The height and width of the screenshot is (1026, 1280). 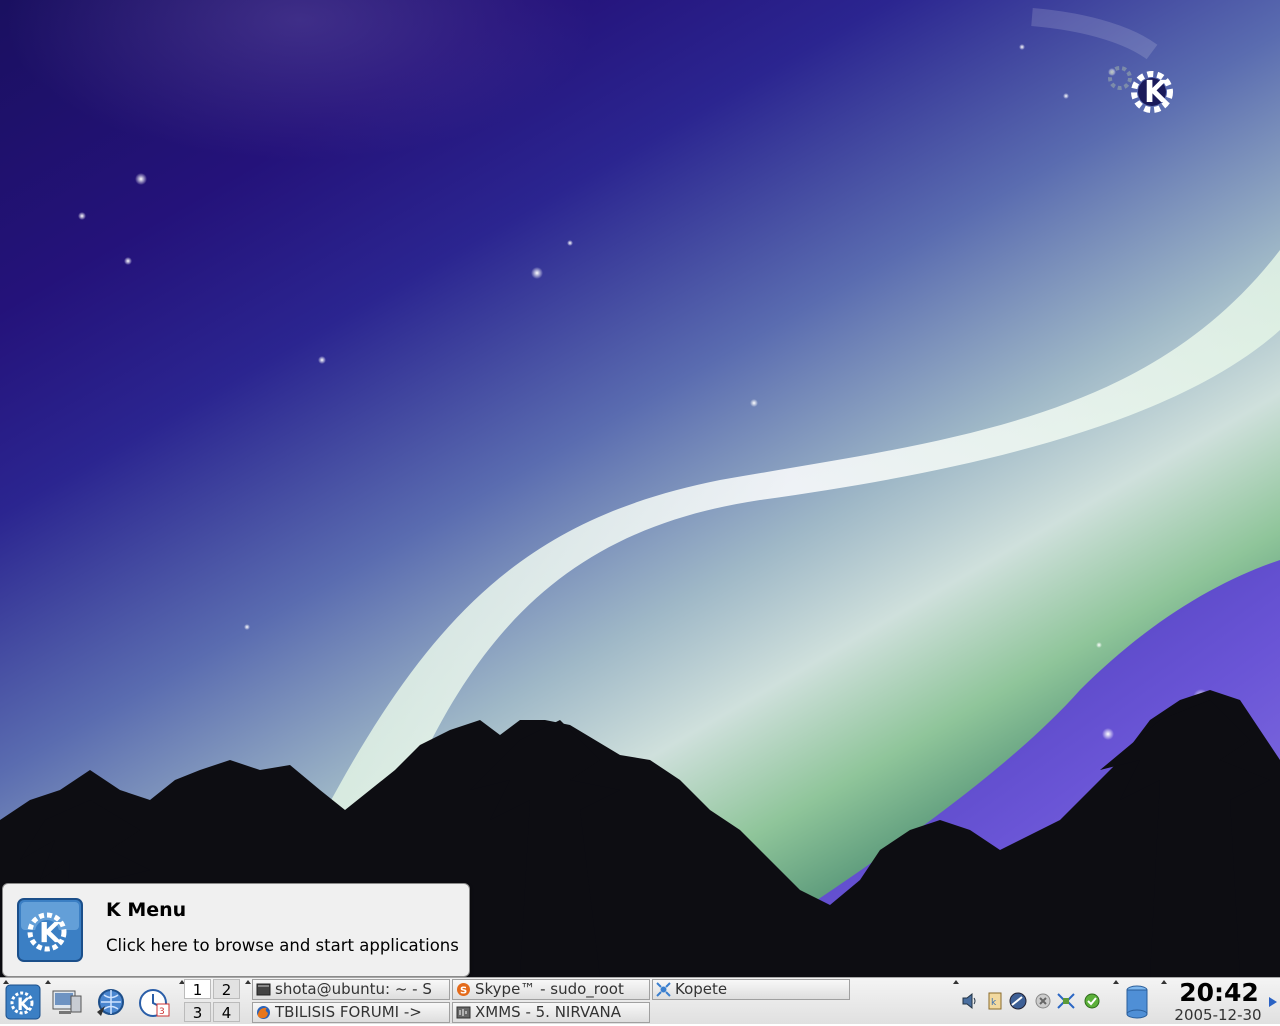 I want to click on pager-desktop-1: 1, so click(x=197, y=989).